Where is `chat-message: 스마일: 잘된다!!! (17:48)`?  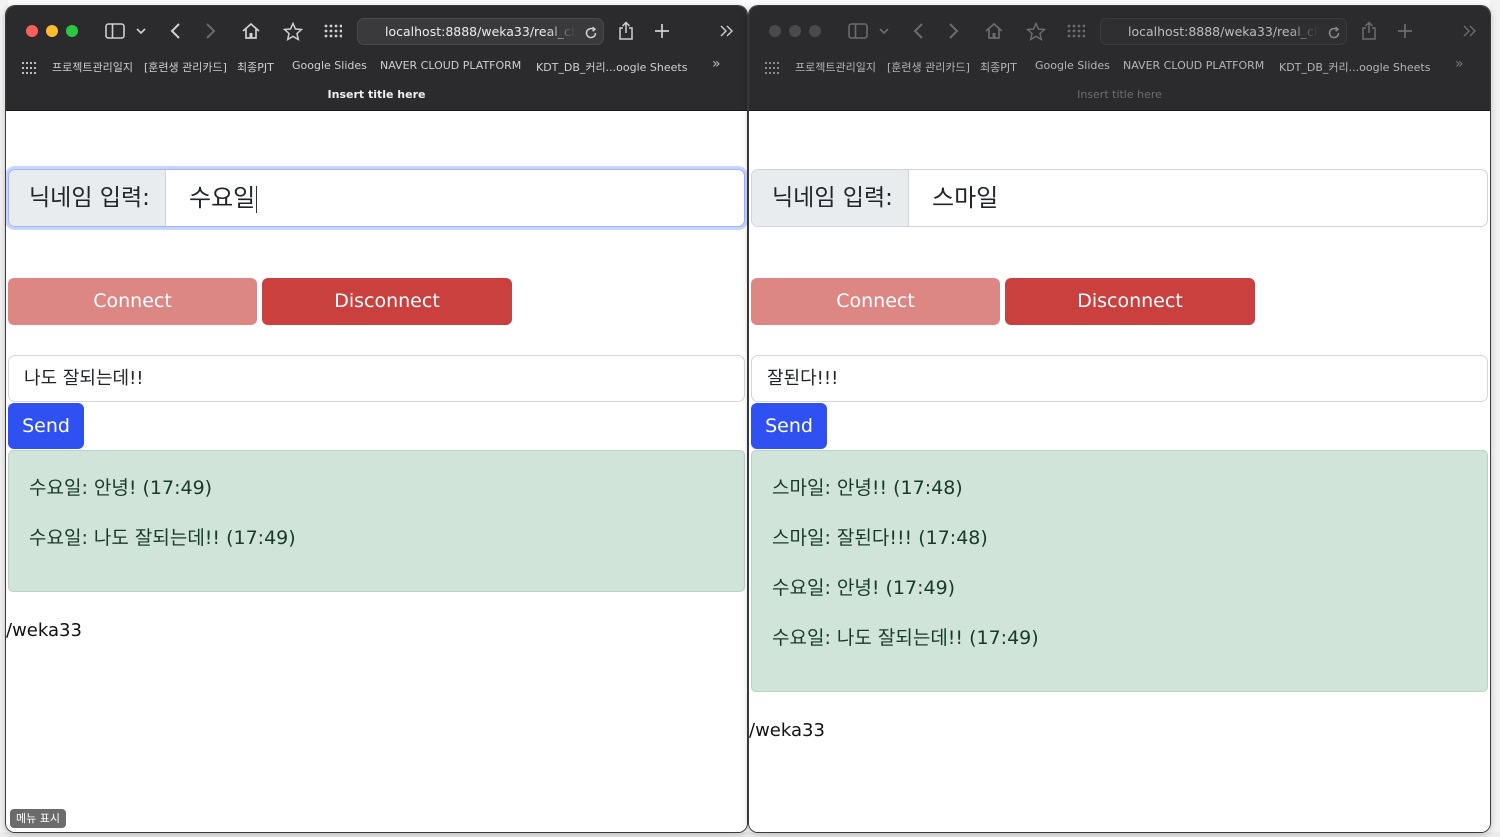 chat-message: 스마일: 잘된다!!! (17:48) is located at coordinates (880, 538).